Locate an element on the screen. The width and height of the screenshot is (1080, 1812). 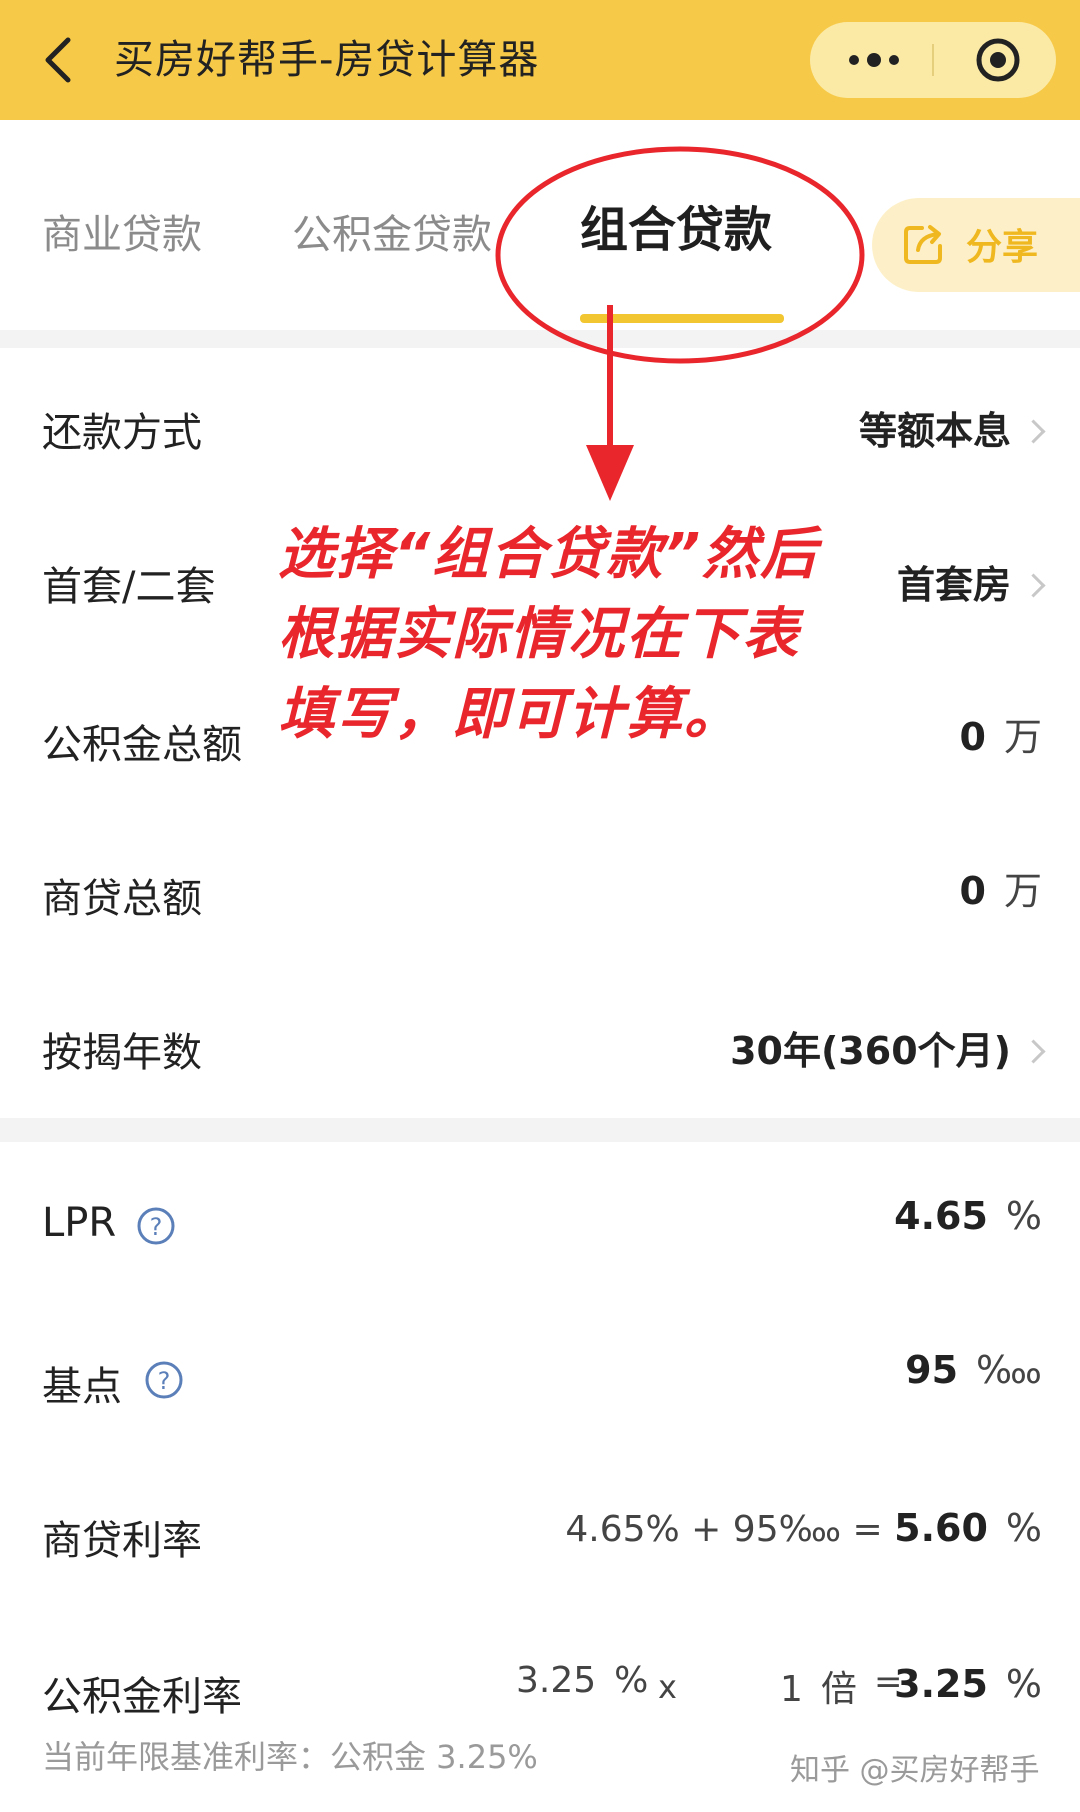
loan-years-label: 按揭年数 is located at coordinates (122, 1053).